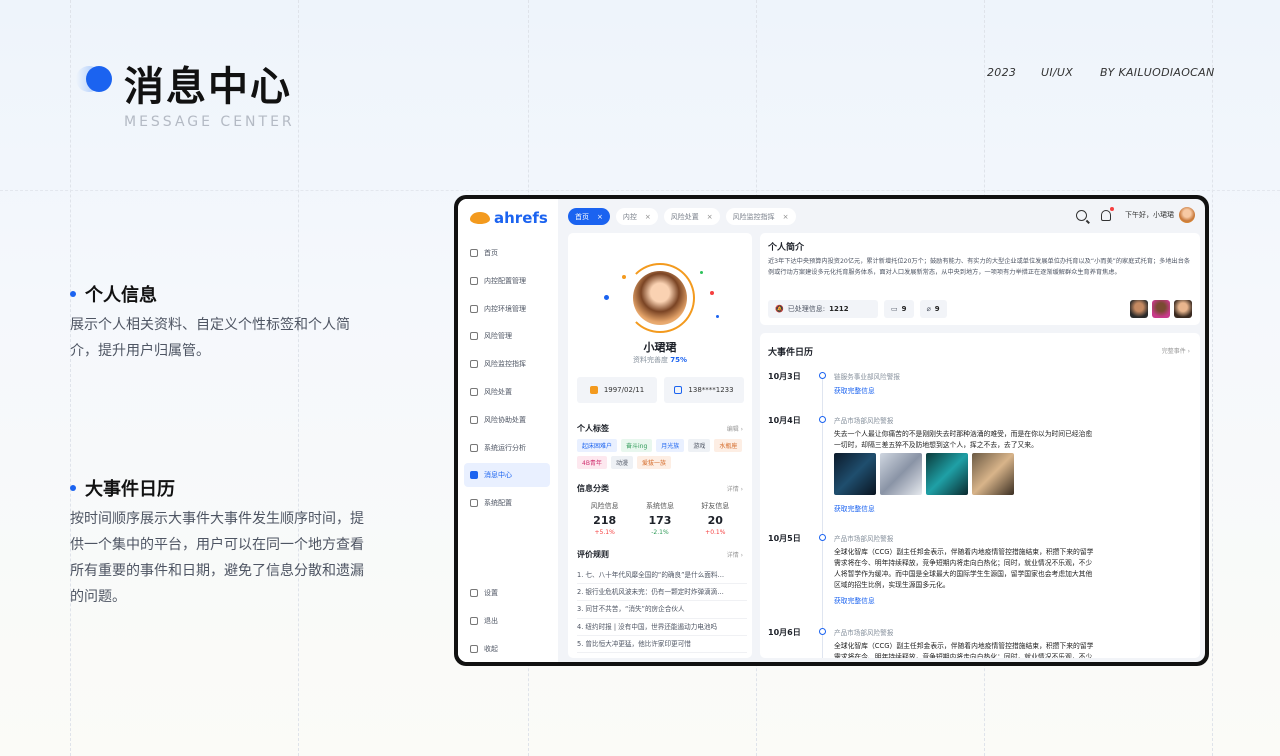  I want to click on search-icon, so click(1081, 215).